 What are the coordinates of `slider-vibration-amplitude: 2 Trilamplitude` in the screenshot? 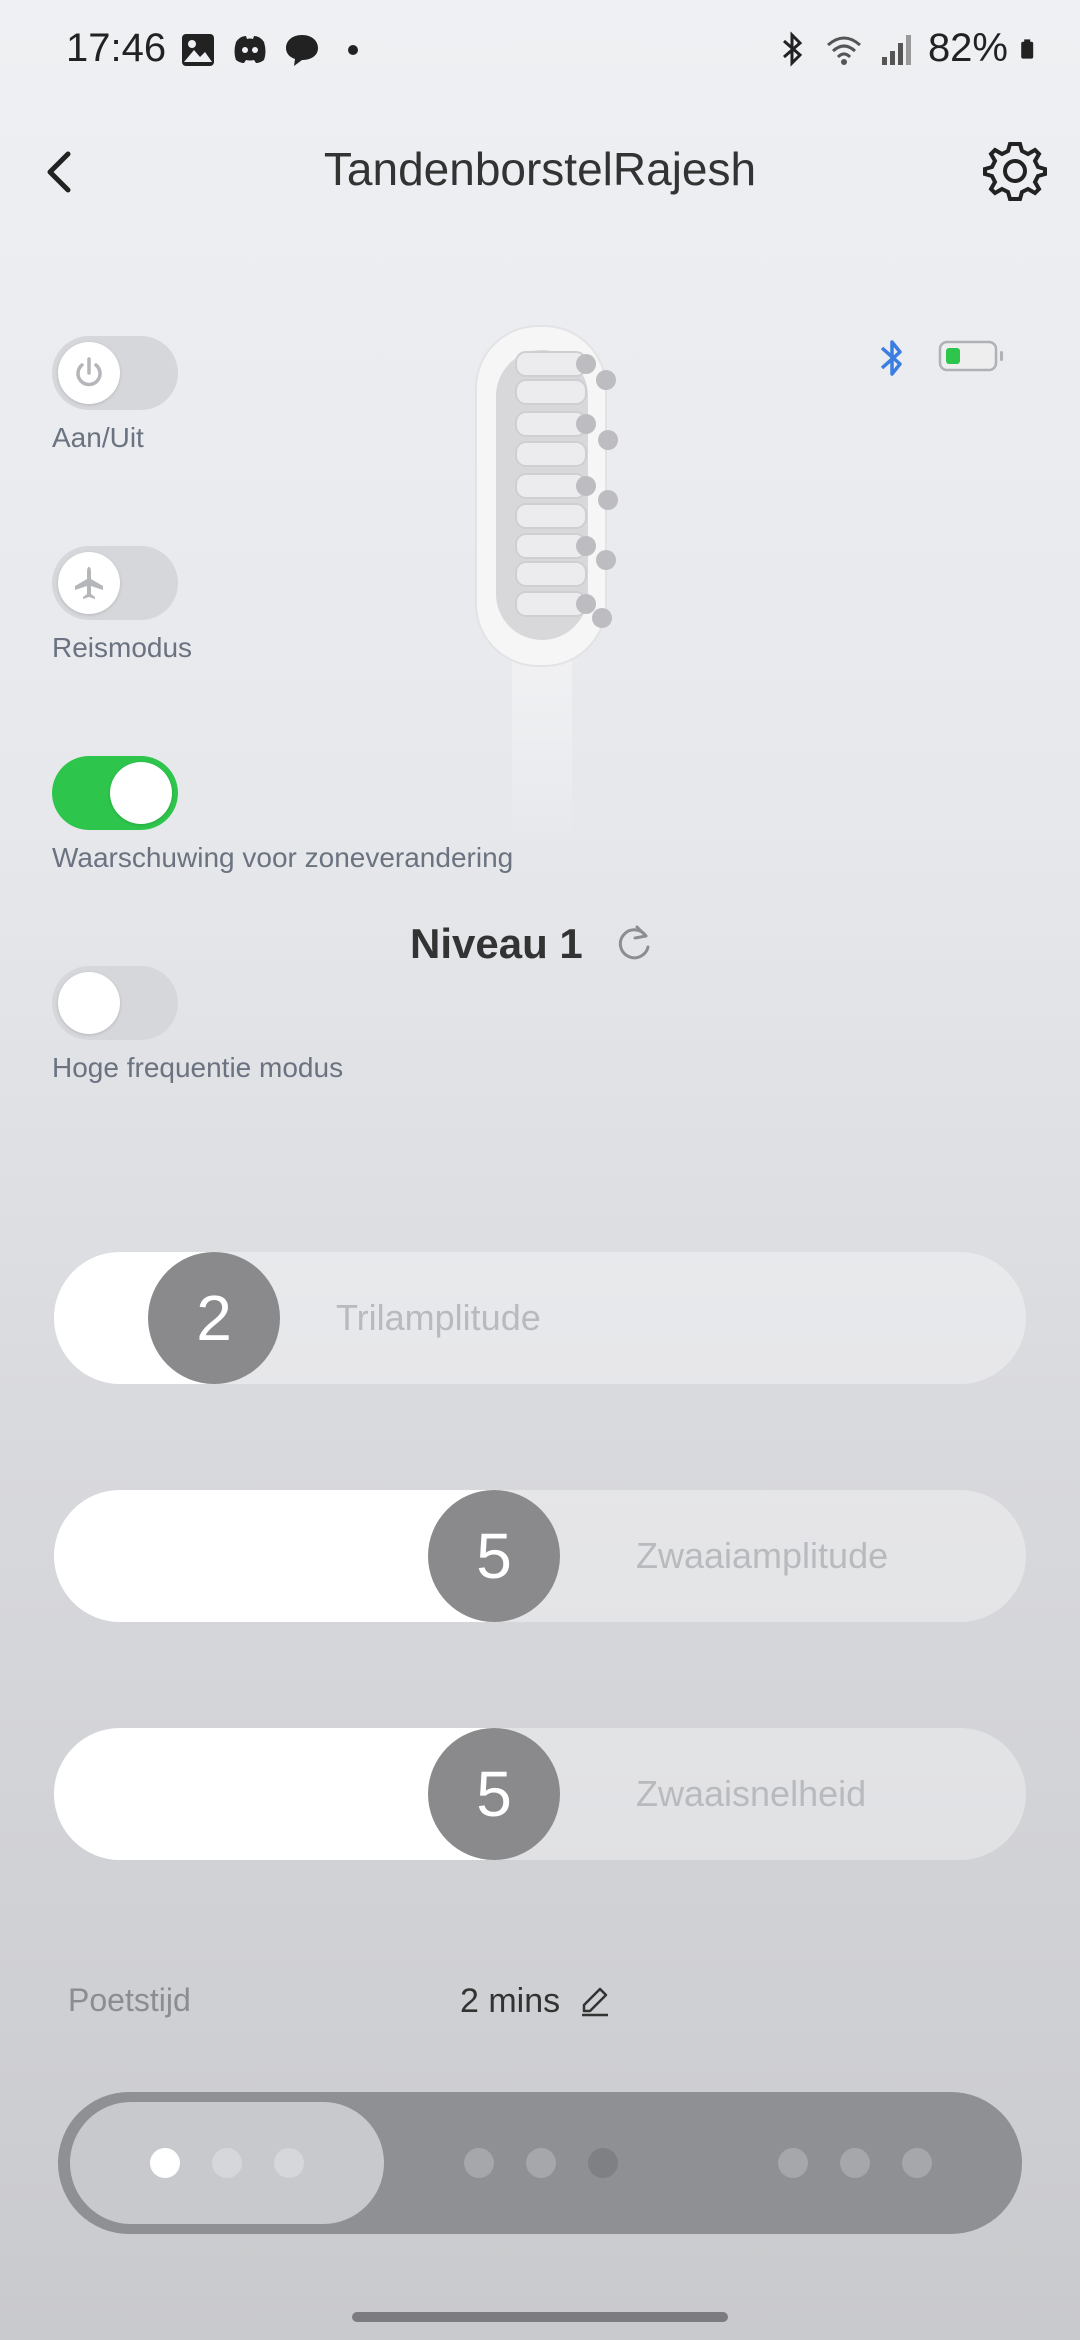 It's located at (540, 1318).